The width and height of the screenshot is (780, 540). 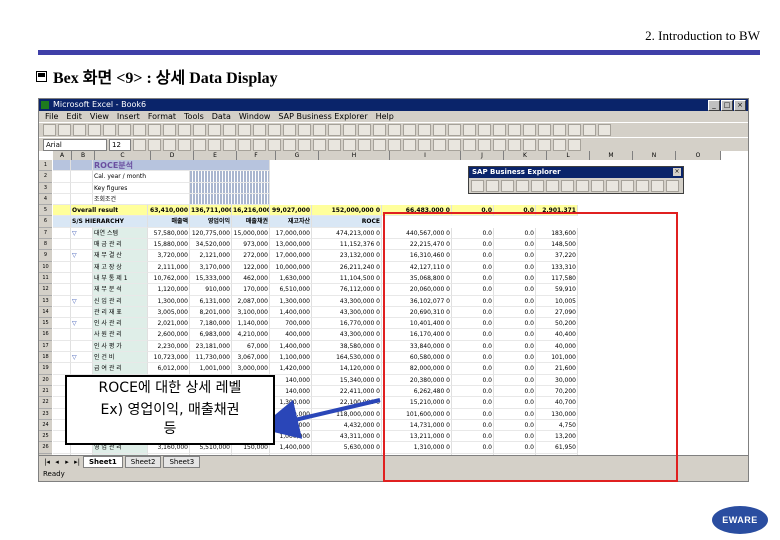 What do you see at coordinates (654, 155) in the screenshot?
I see `column-header: N` at bounding box center [654, 155].